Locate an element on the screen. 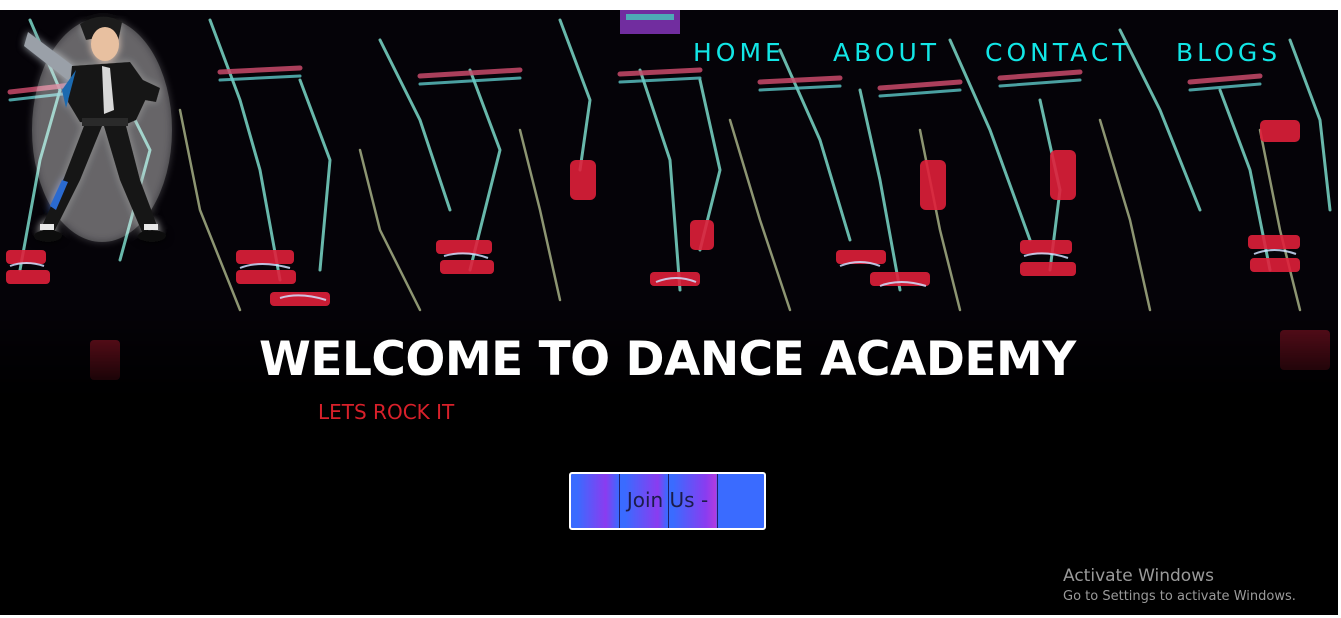 This screenshot has width=1341, height=618. hero-subtitle: LETS ROCK IT is located at coordinates (386, 412).